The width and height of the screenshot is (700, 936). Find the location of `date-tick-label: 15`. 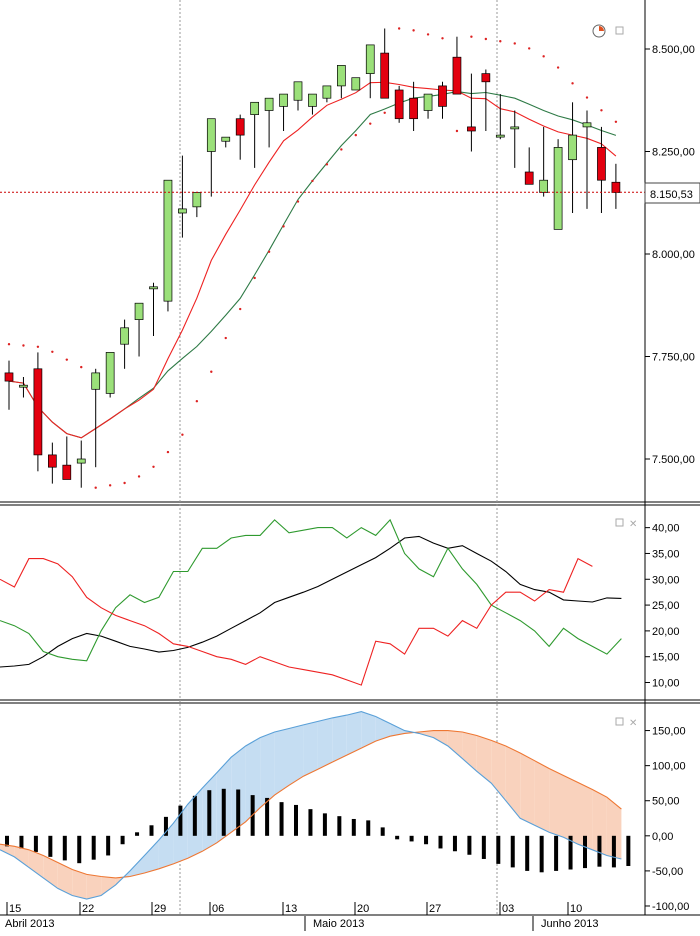

date-tick-label: 15 is located at coordinates (15, 909).